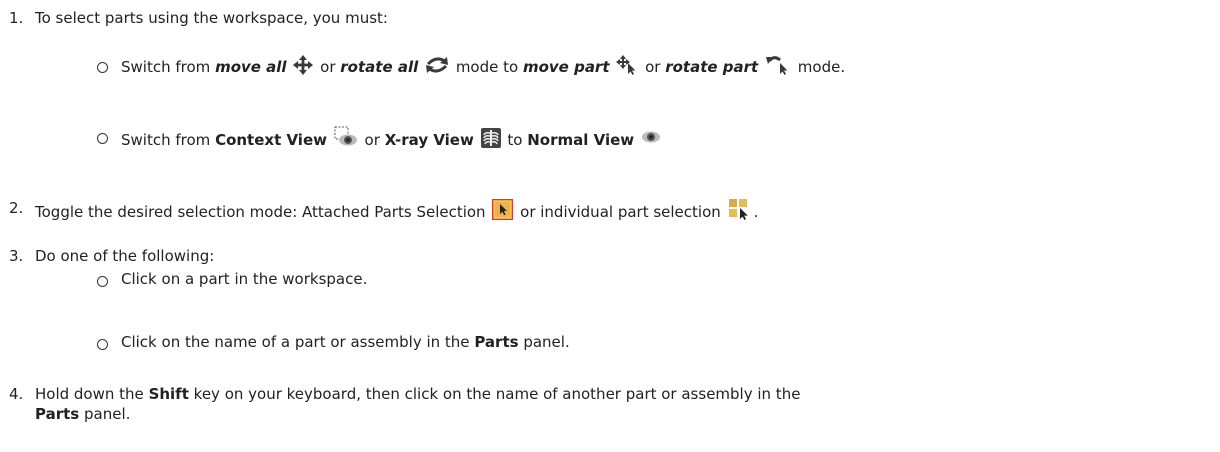 The image size is (1220, 452). I want to click on attached-parts-selection-icon, so click(503, 209).